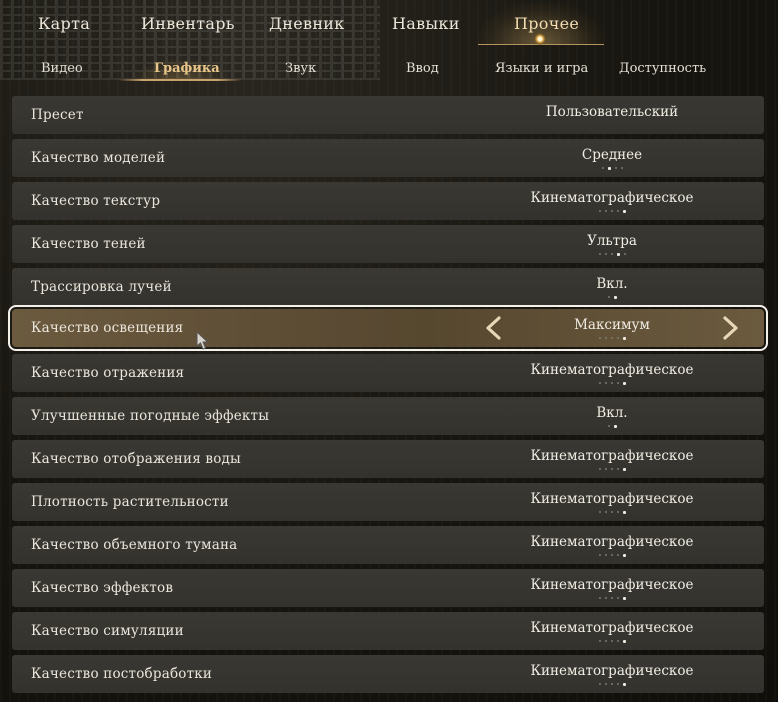 The height and width of the screenshot is (702, 778). I want to click on setting-value: Ультра, so click(612, 241).